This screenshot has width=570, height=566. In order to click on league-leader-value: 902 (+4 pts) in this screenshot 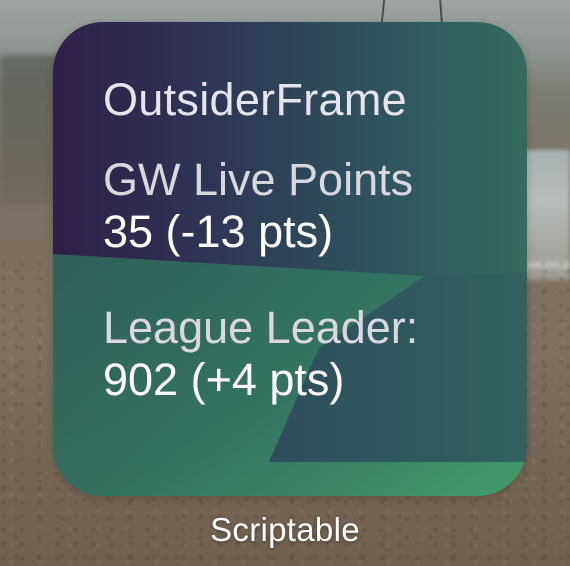, I will do `click(224, 379)`.